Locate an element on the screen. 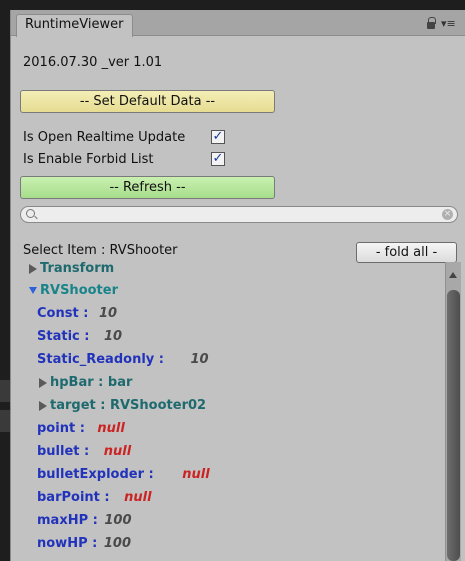  field-row: point : null is located at coordinates (81, 428).